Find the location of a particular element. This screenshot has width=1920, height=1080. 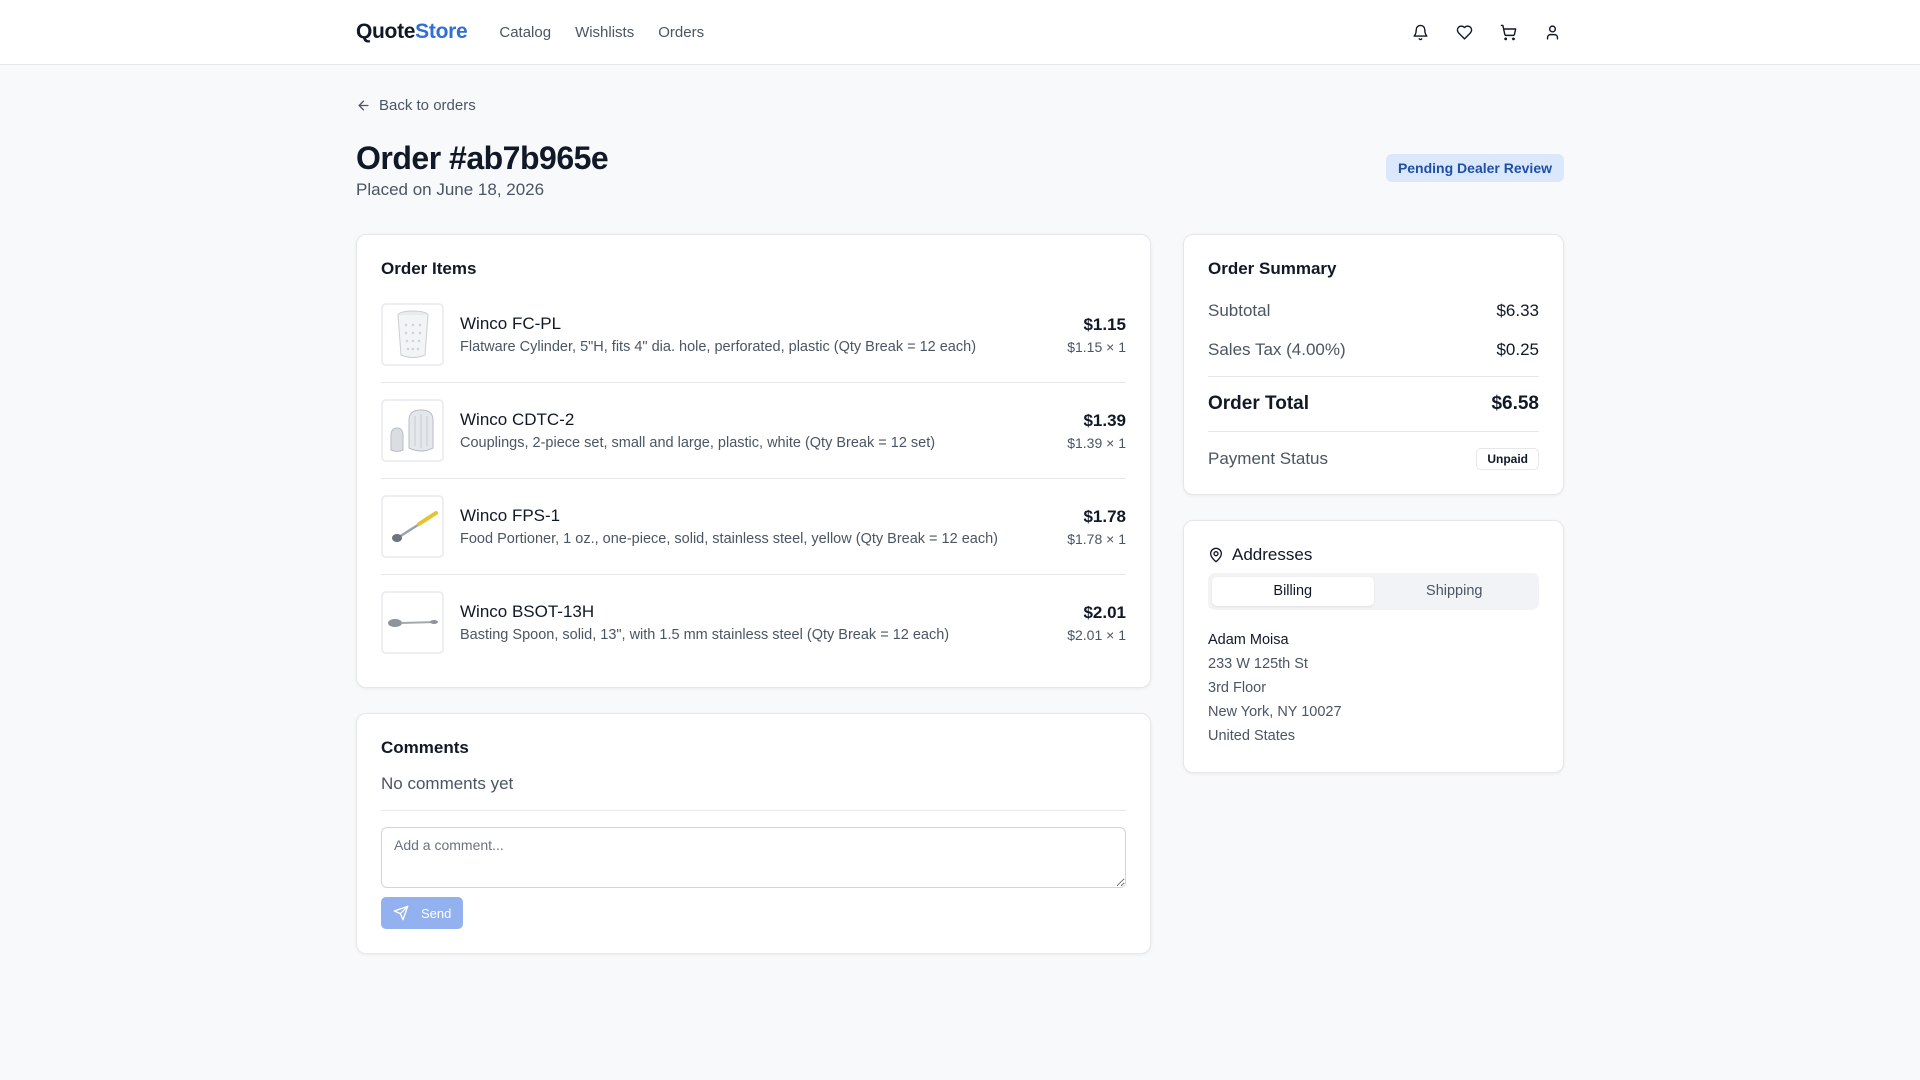

brand-logo-part-1: Quote is located at coordinates (386, 31).